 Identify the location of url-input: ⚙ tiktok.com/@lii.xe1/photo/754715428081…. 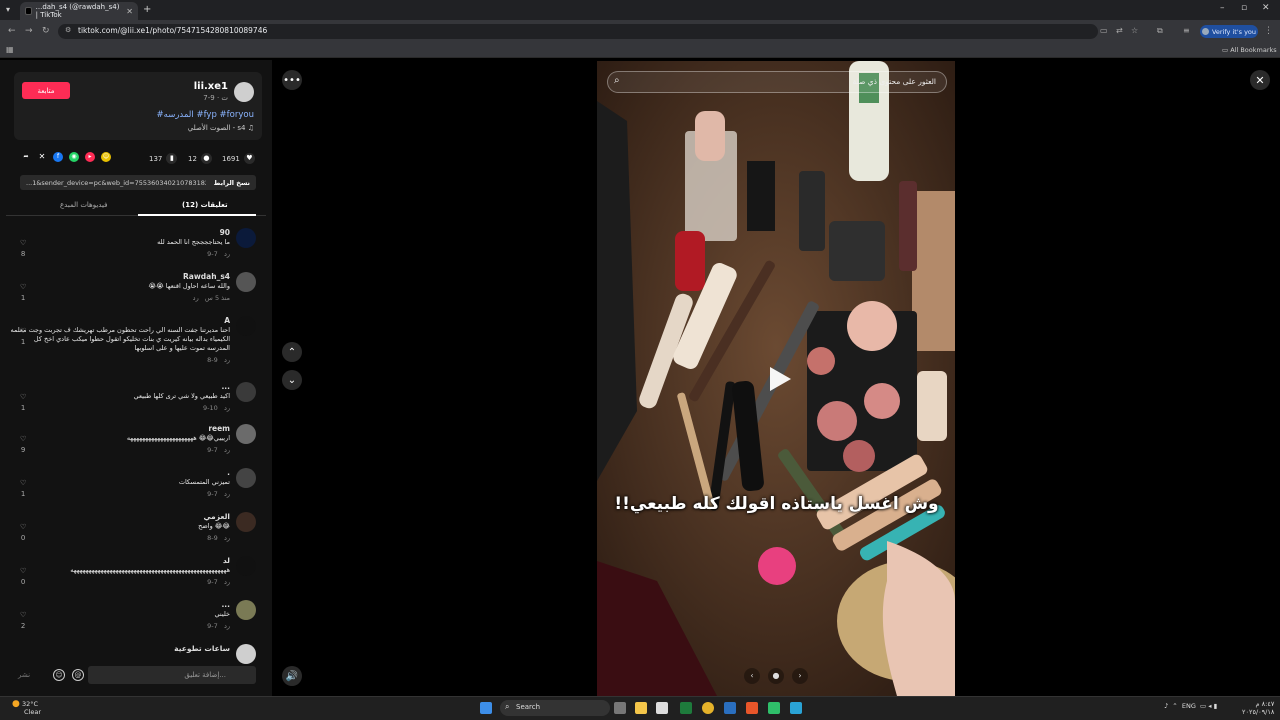
(578, 31).